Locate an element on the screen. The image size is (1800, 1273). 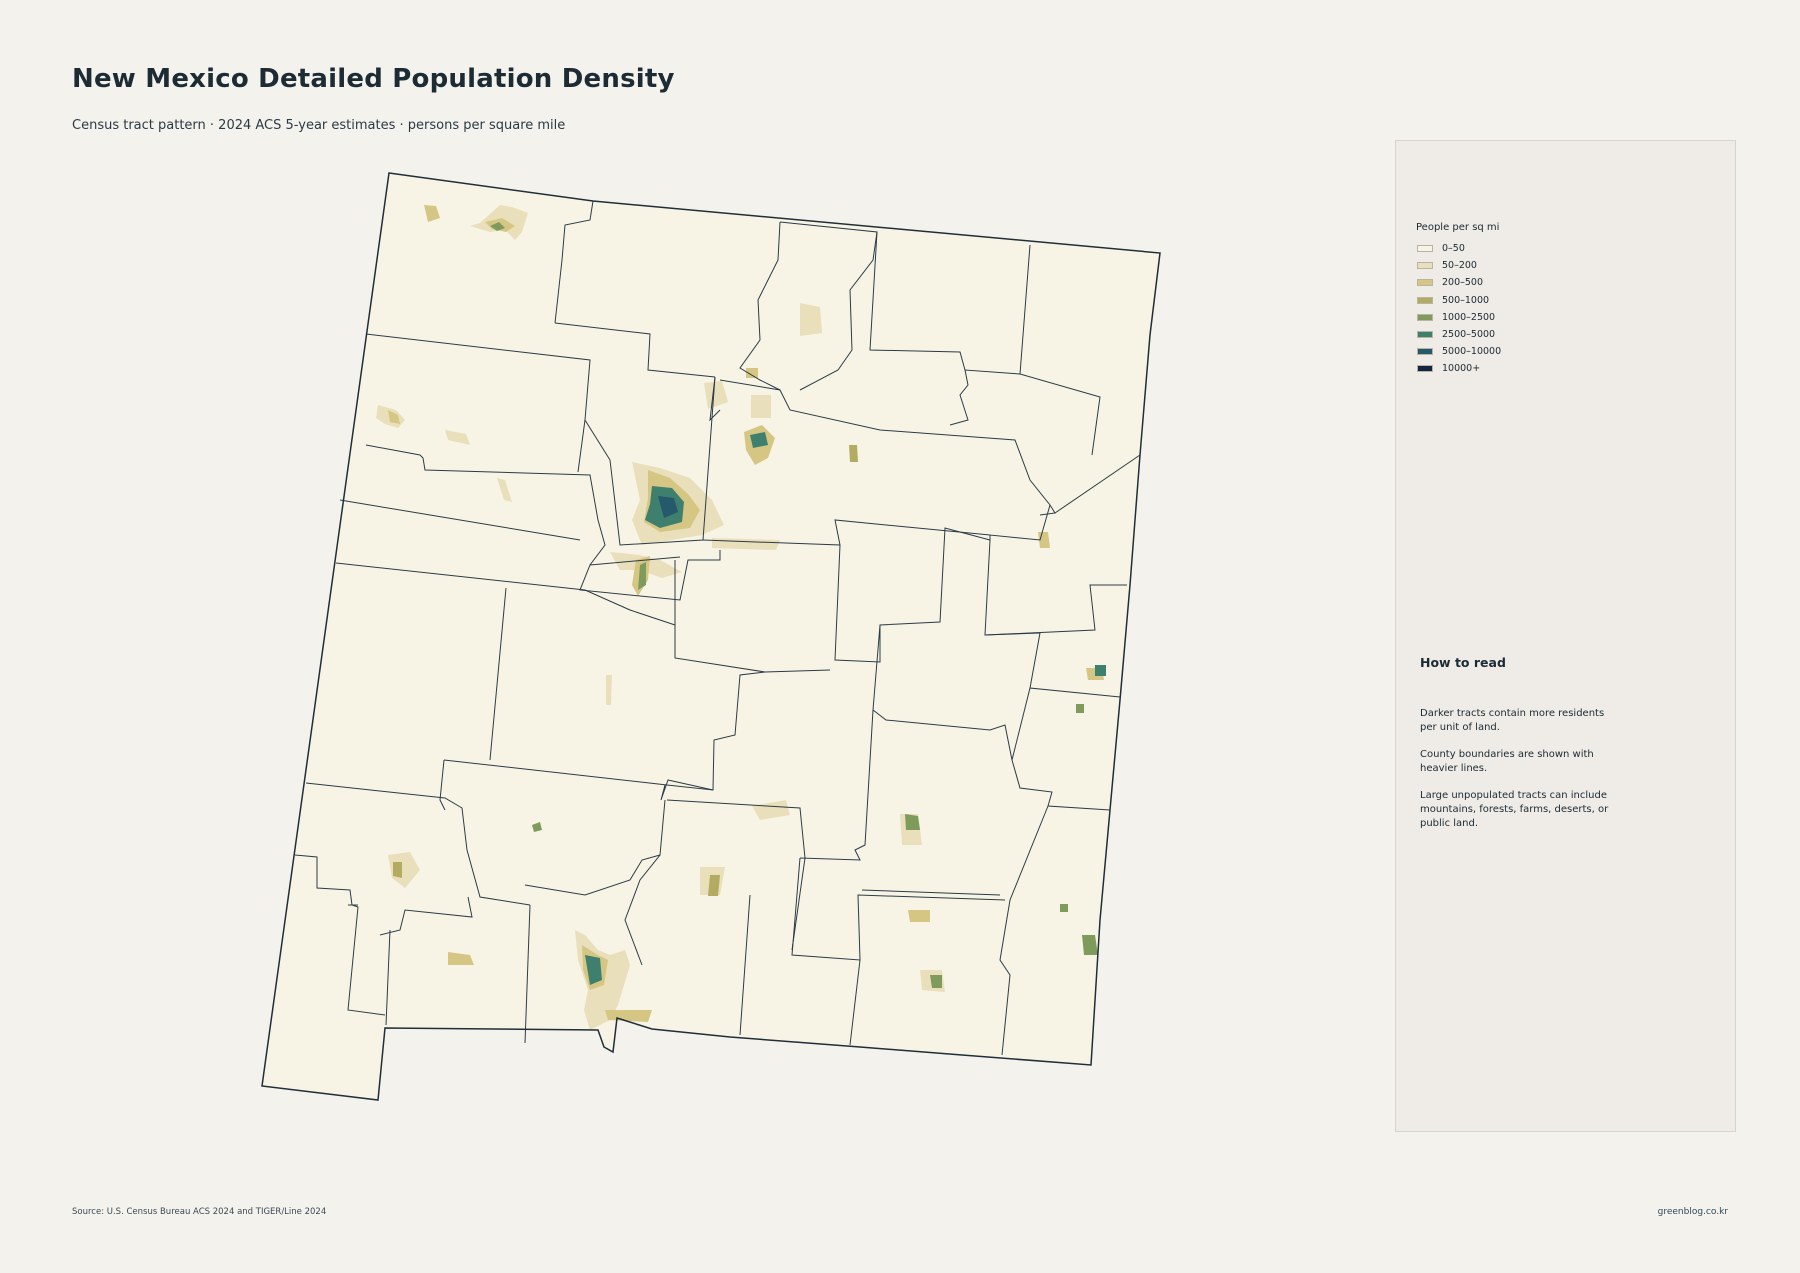
legend-label: 50–200 is located at coordinates (1459, 266).